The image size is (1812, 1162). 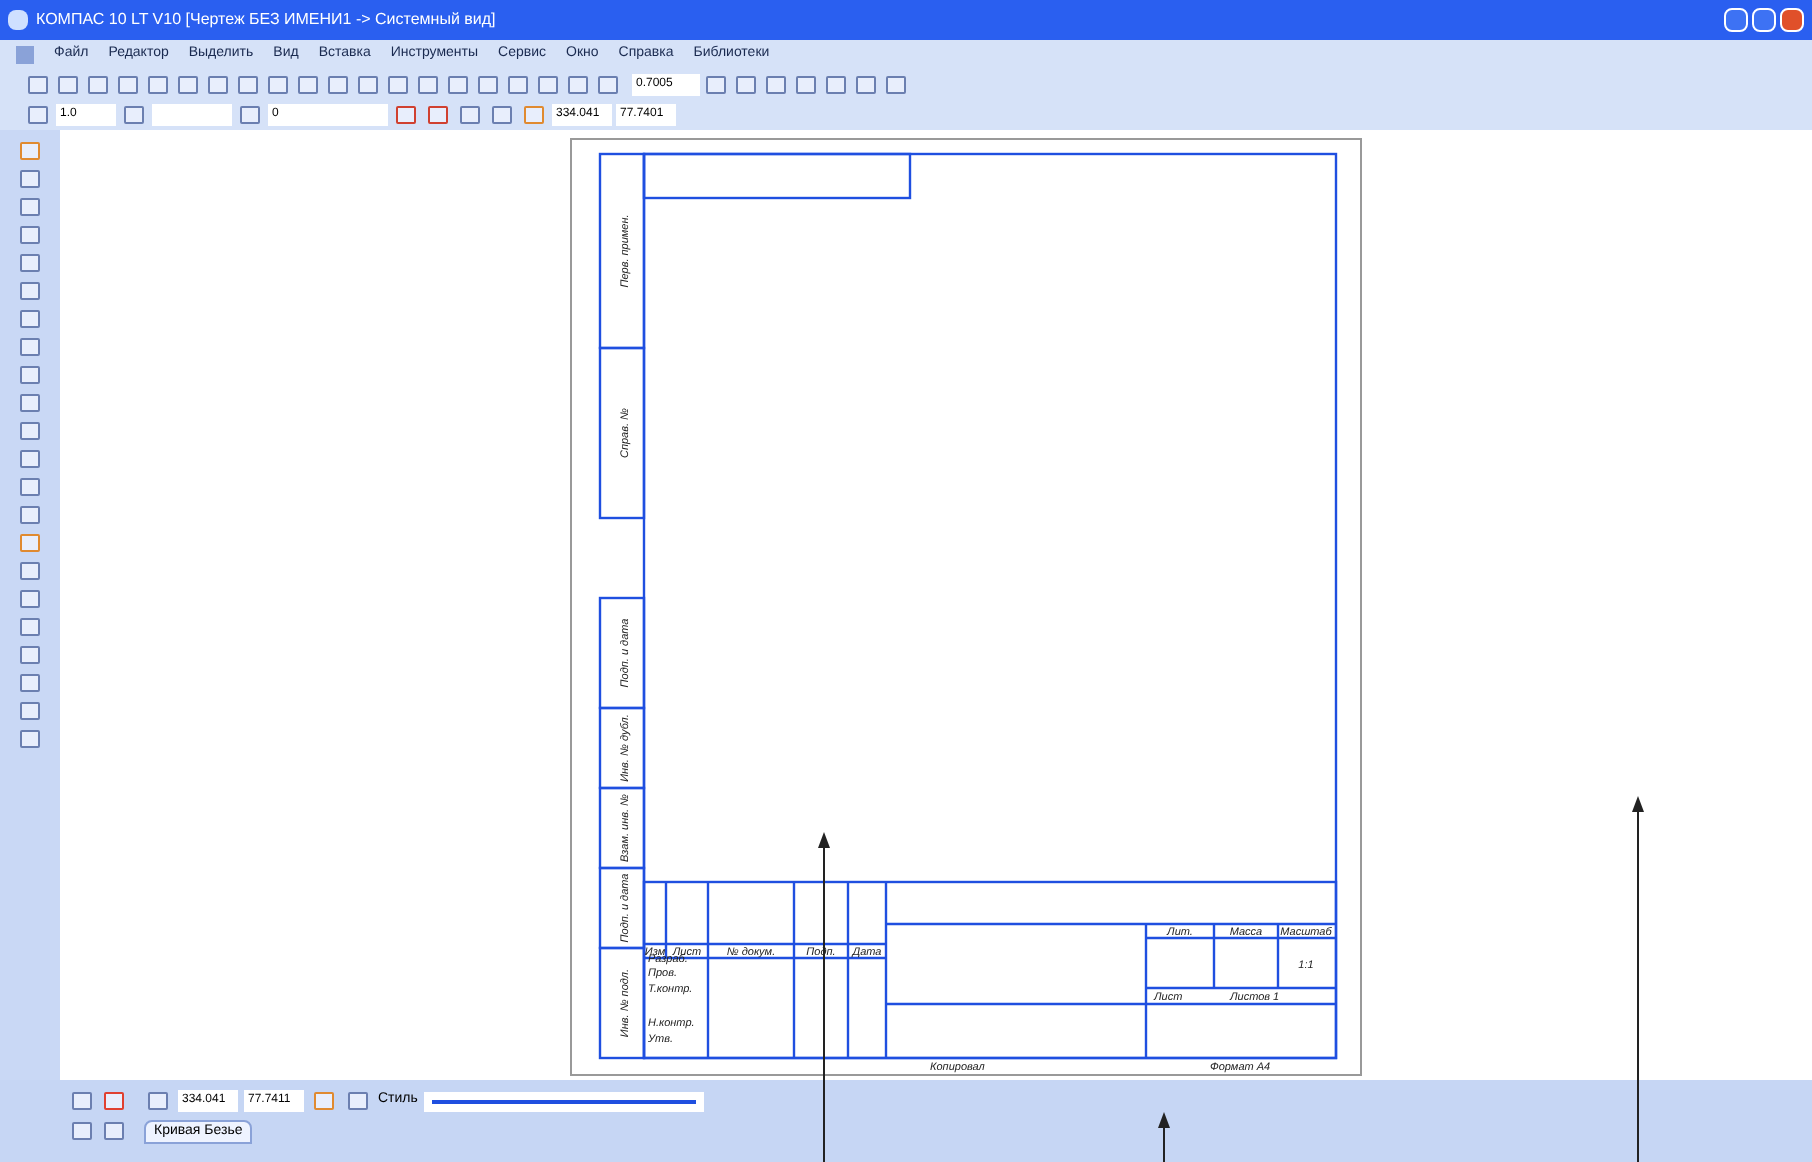 What do you see at coordinates (1792, 20) in the screenshot?
I see `close-button` at bounding box center [1792, 20].